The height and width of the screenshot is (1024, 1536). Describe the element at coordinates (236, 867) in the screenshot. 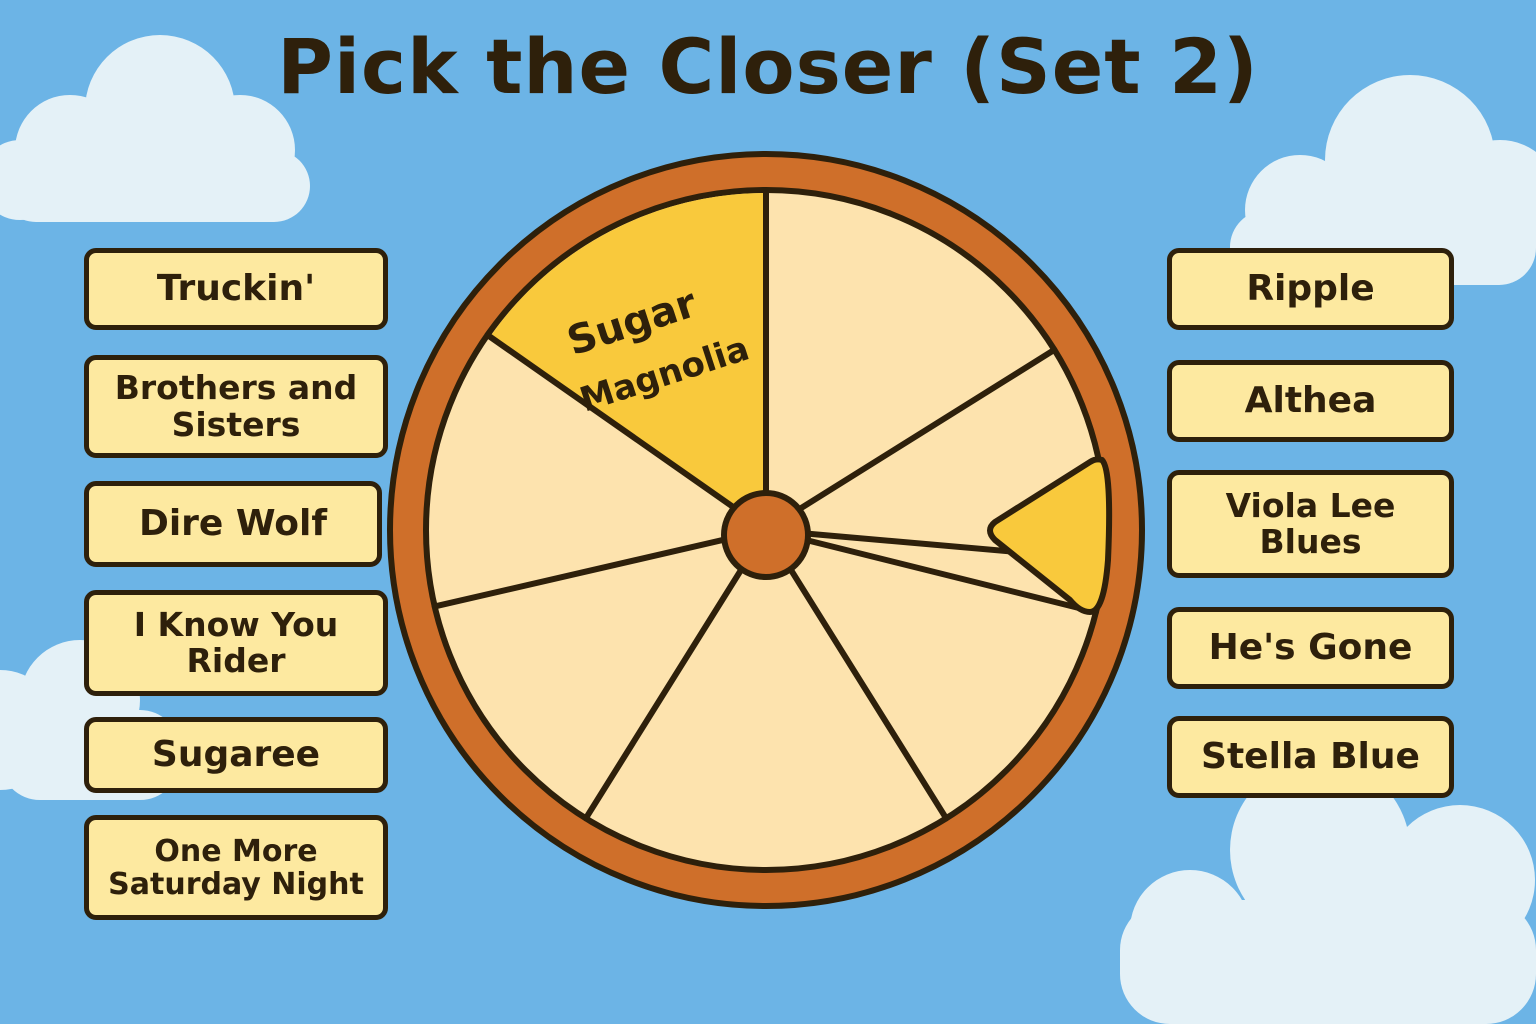

I see `left-option-6: One More Saturday Night` at that location.